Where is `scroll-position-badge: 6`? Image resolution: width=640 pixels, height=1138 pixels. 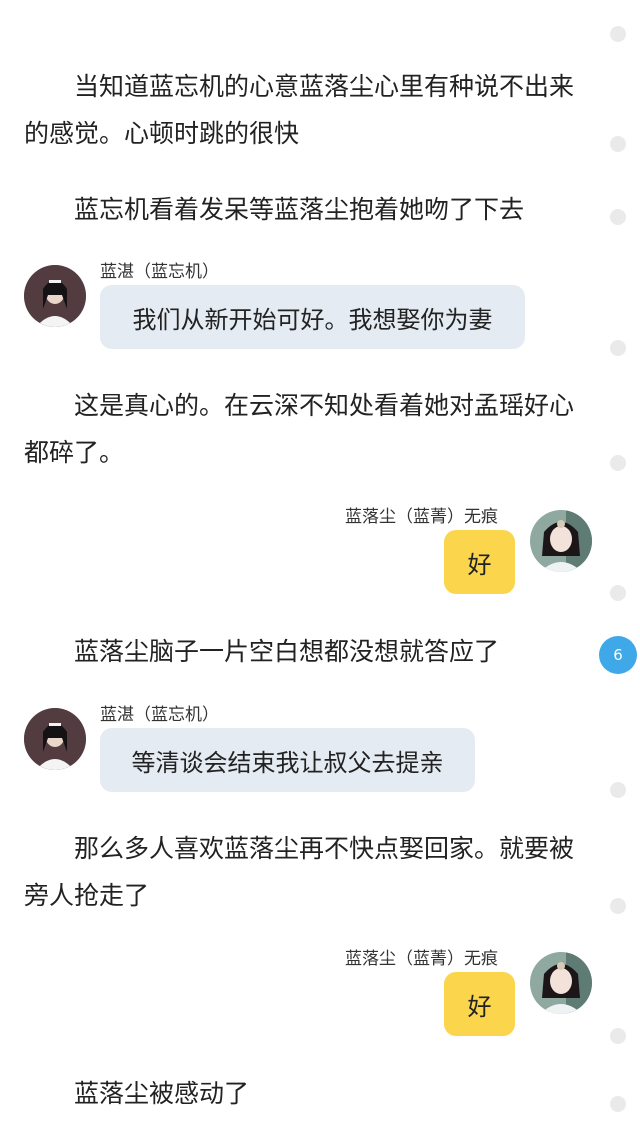 scroll-position-badge: 6 is located at coordinates (618, 655).